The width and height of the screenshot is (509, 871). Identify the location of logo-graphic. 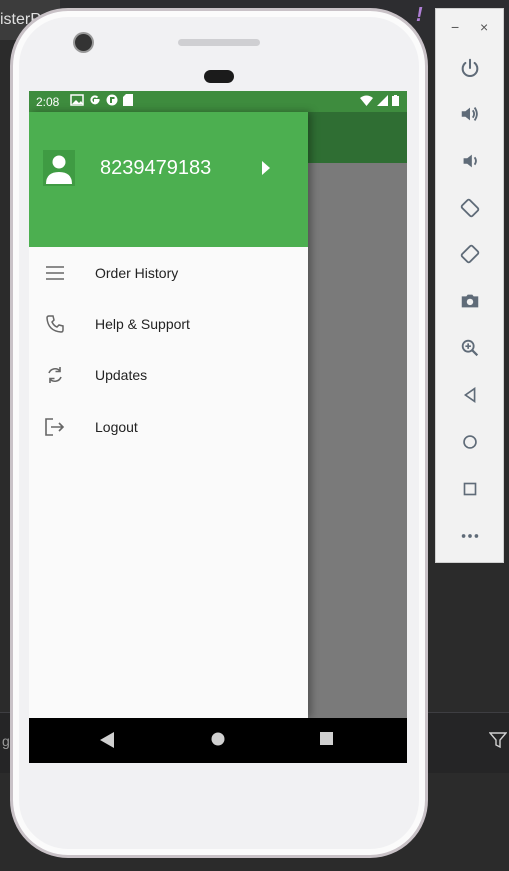
(345, 414).